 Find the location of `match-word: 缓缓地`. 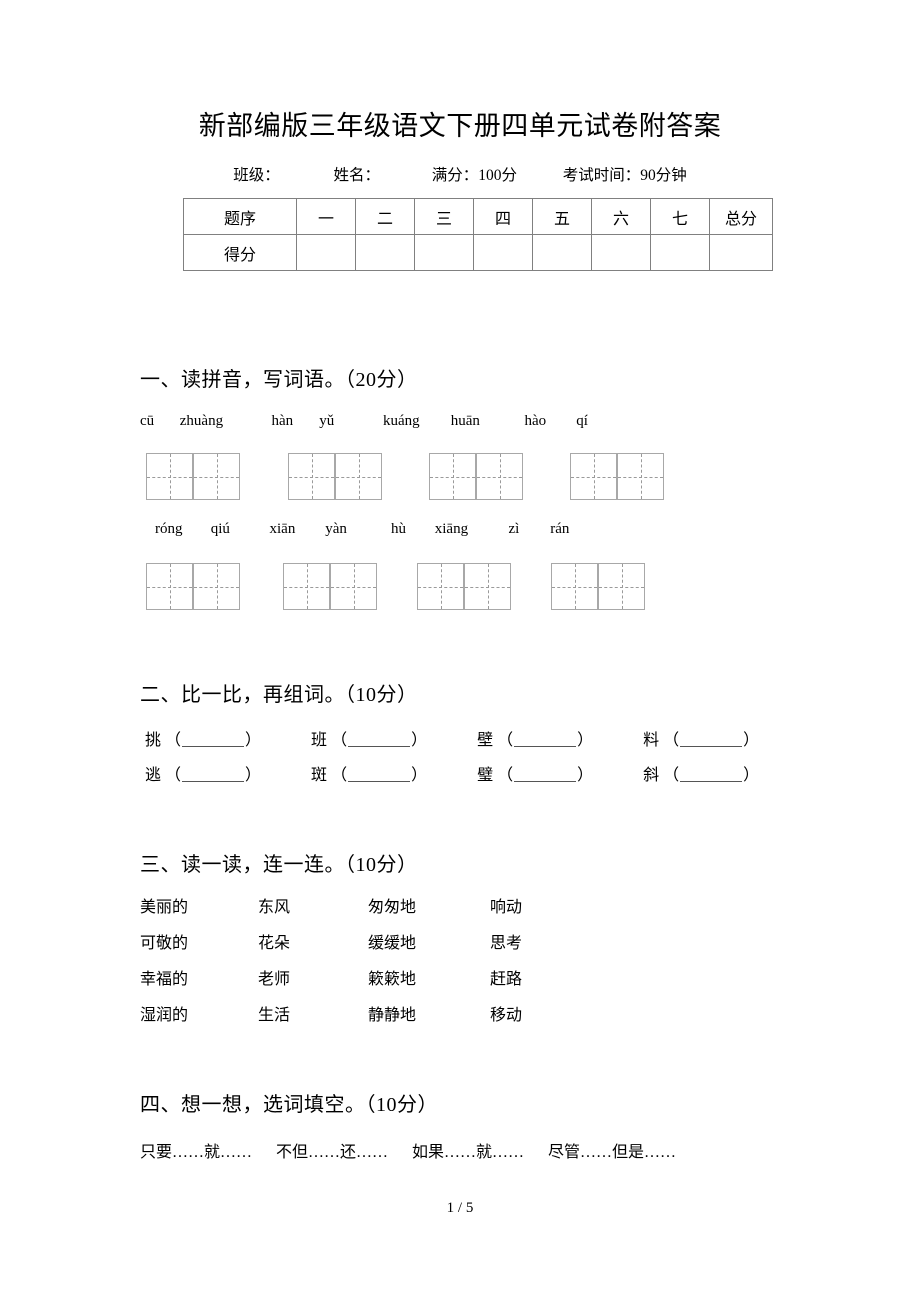

match-word: 缓缓地 is located at coordinates (392, 941).